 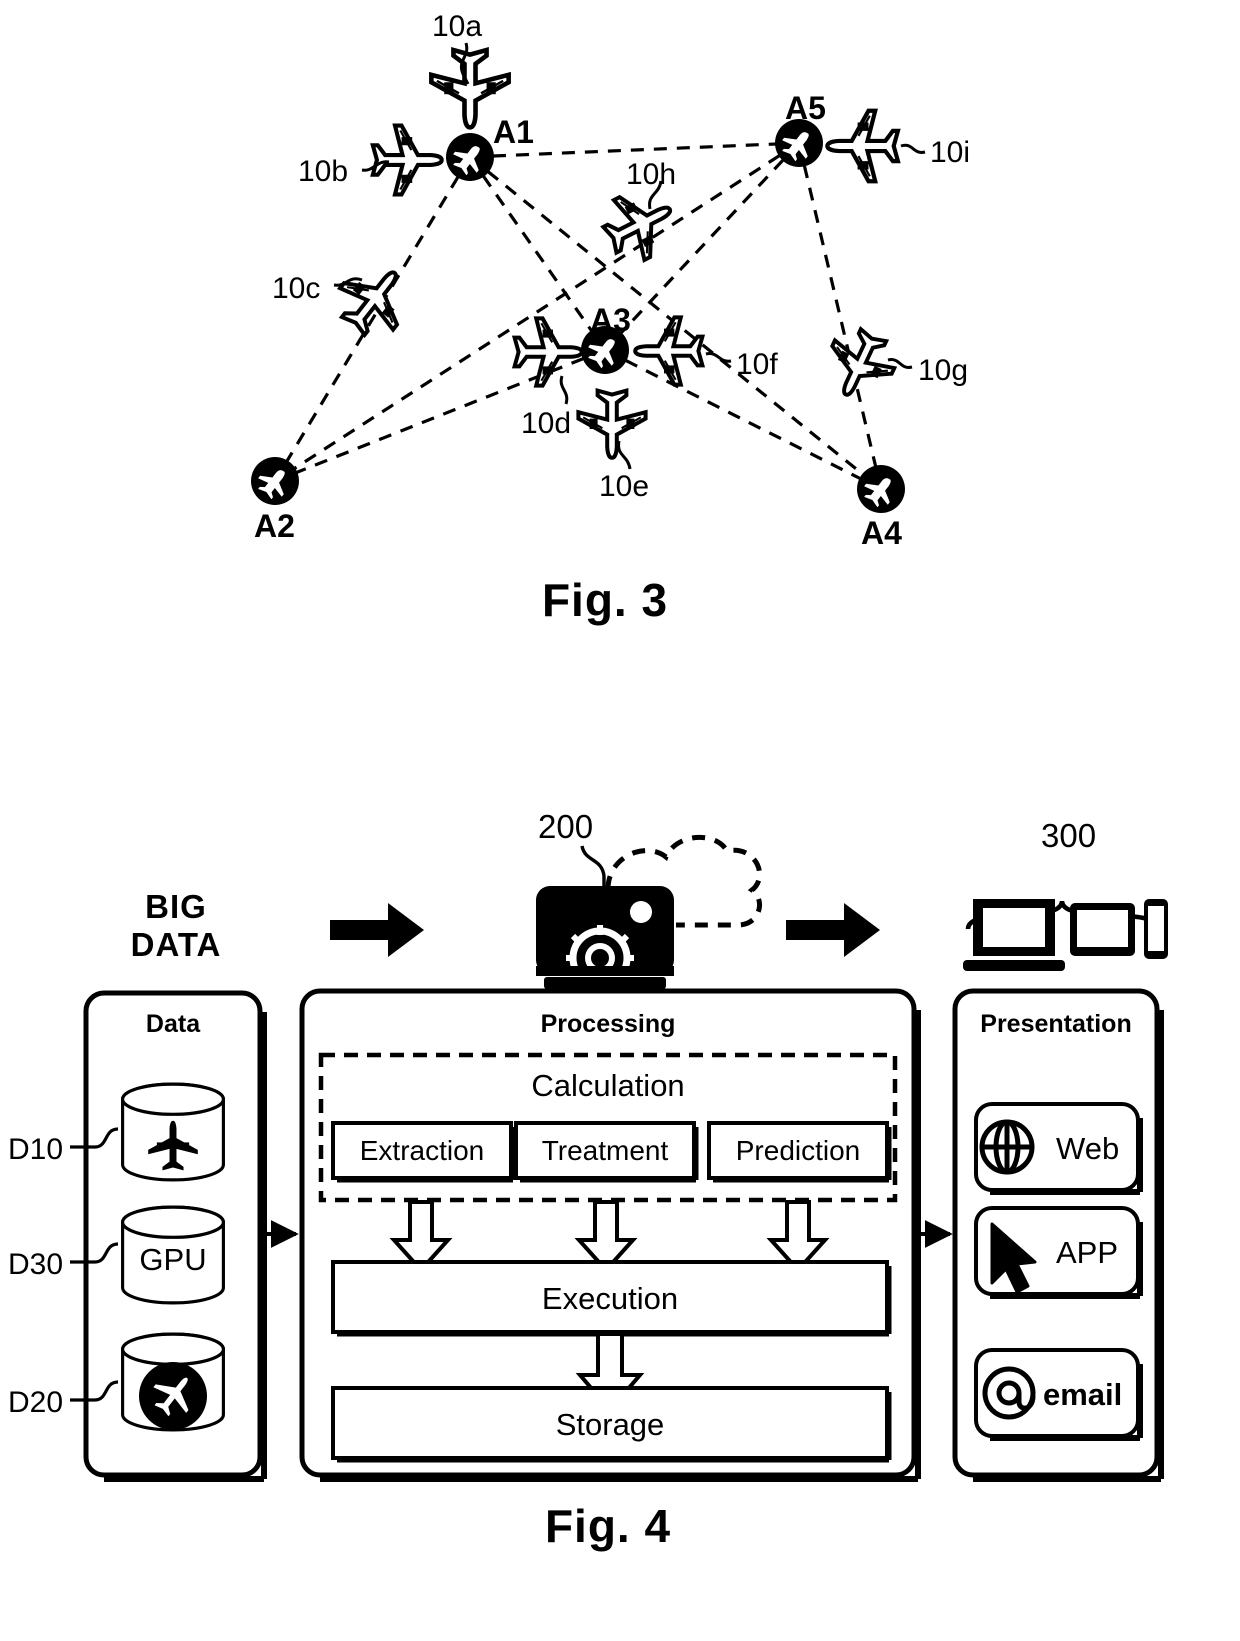 What do you see at coordinates (176, 944) in the screenshot?
I see `big-data-line-2: DATA` at bounding box center [176, 944].